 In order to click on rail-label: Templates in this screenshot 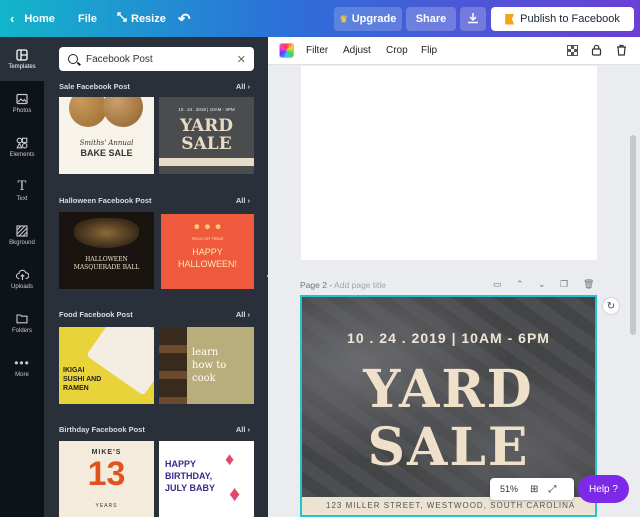, I will do `click(22, 67)`.